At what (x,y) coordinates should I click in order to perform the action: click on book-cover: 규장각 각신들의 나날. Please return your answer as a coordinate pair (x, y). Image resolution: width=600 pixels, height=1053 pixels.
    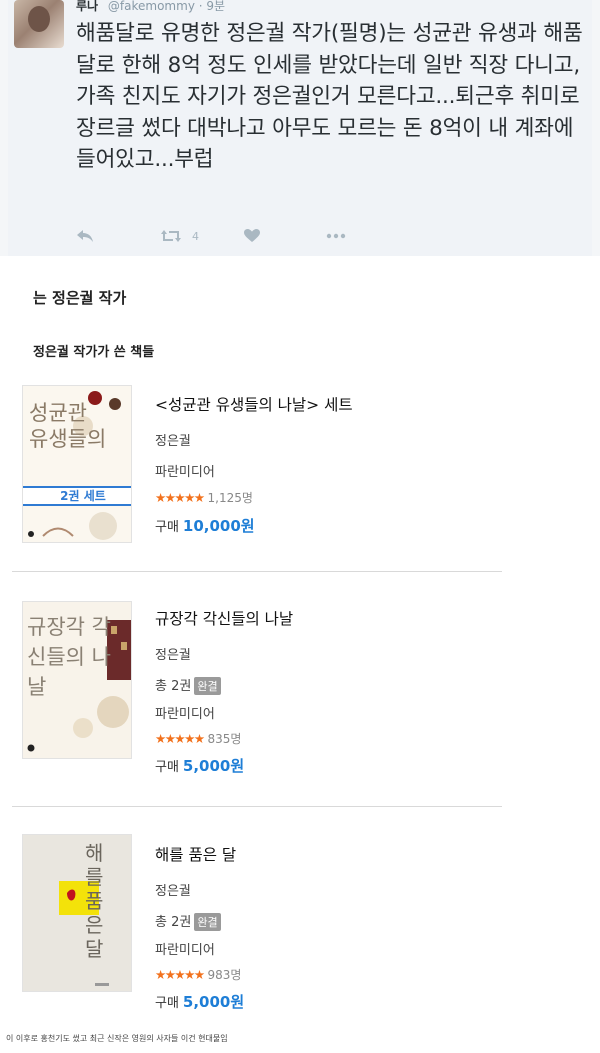
    Looking at the image, I should click on (77, 680).